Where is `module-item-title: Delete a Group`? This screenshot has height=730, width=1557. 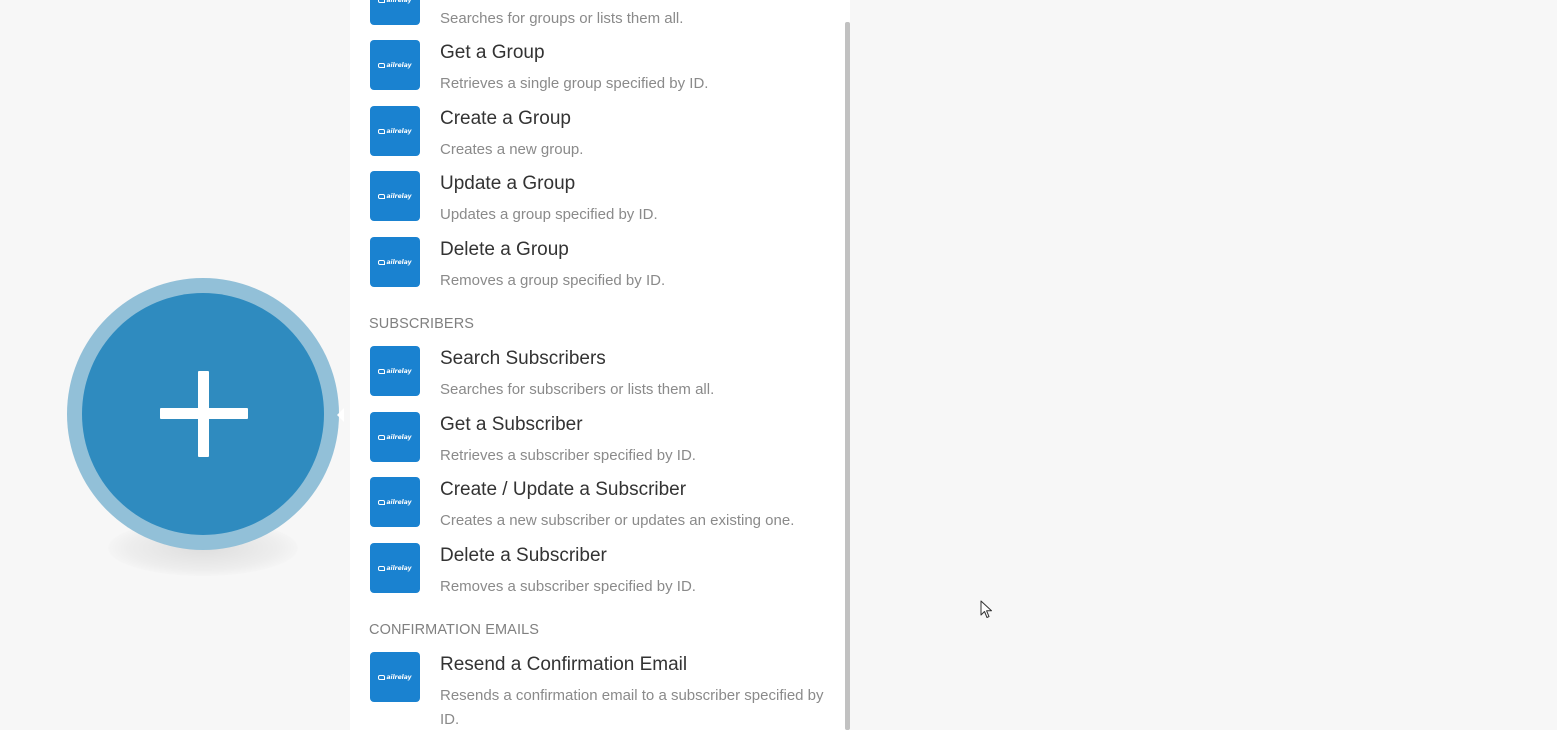
module-item-title: Delete a Group is located at coordinates (504, 249).